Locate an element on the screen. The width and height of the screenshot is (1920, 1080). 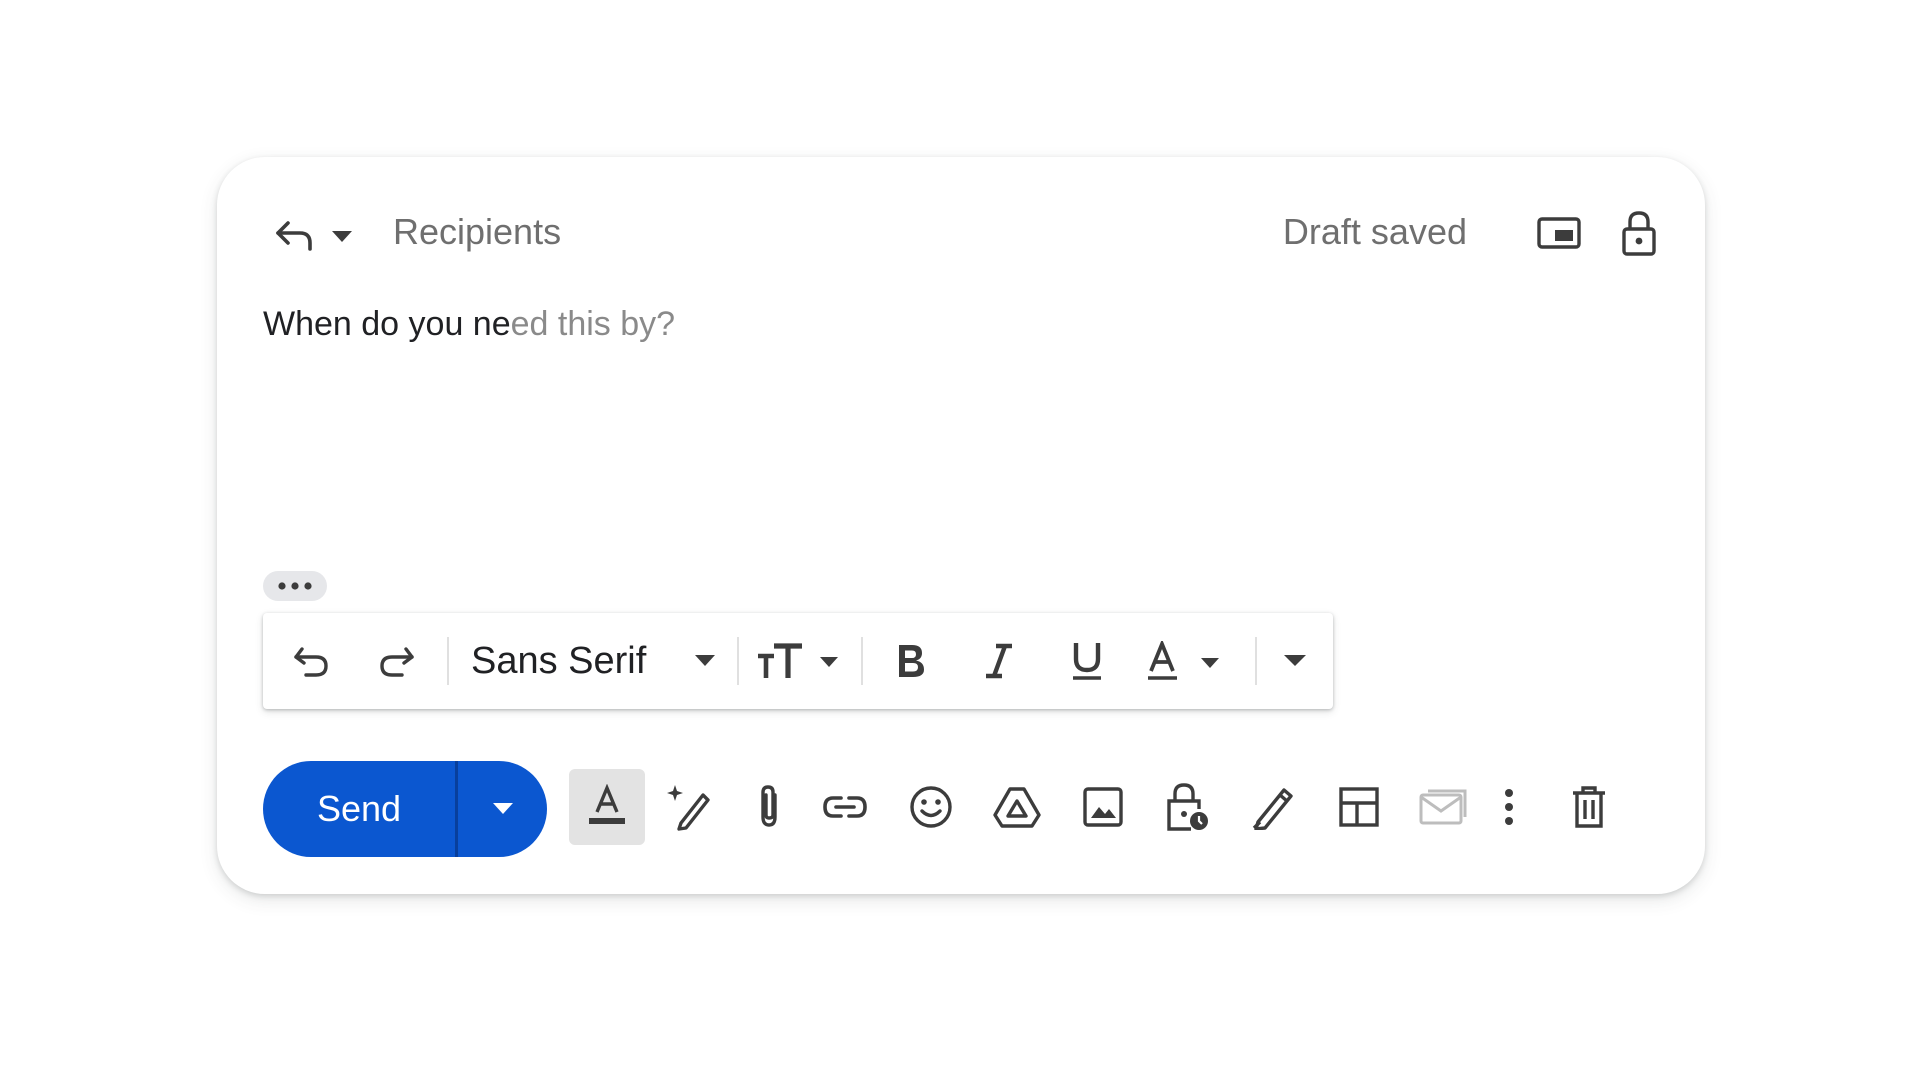
send-button-group: Send is located at coordinates (405, 809).